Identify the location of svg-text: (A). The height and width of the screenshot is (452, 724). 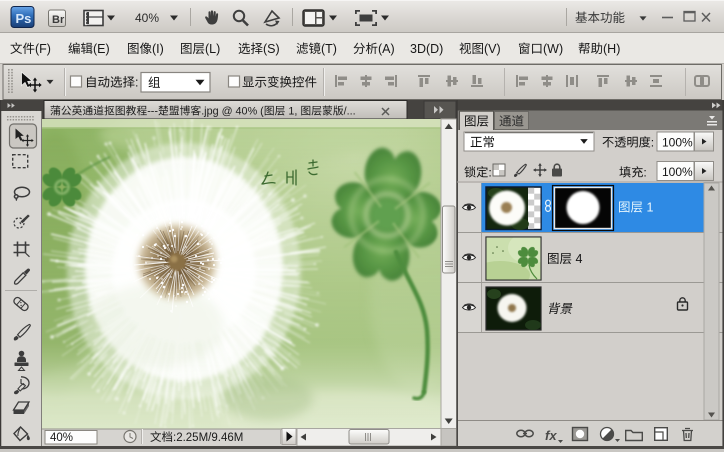
(386, 49).